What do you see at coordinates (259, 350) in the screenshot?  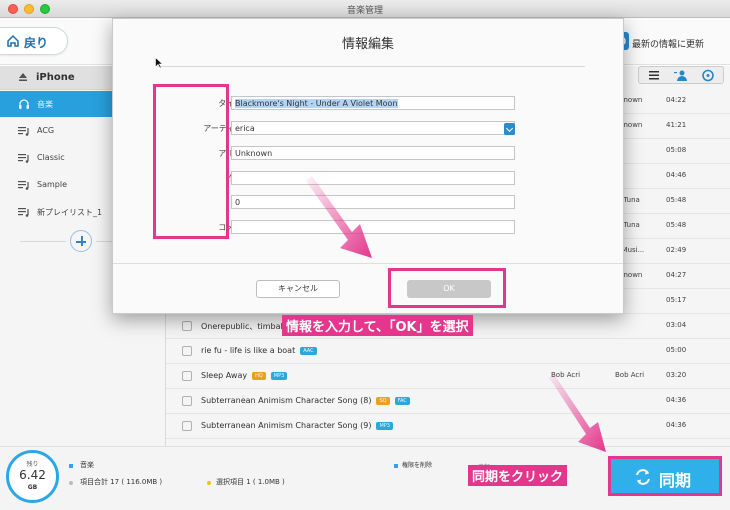 I see `track-title: rie fu - life is like a boat AAC` at bounding box center [259, 350].